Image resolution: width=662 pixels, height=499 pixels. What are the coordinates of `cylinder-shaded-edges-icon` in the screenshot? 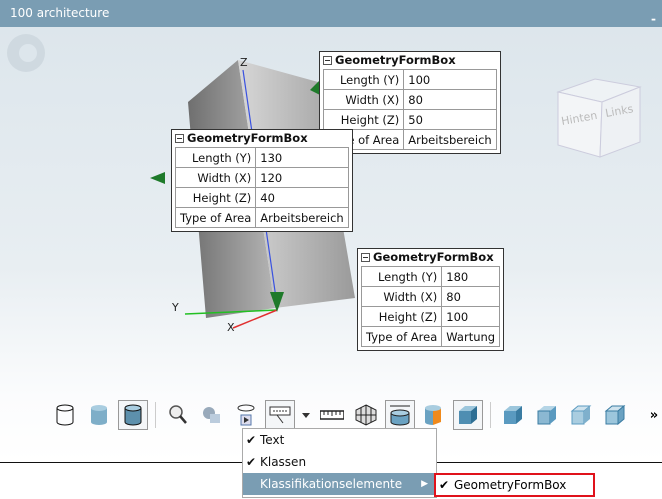 It's located at (133, 415).